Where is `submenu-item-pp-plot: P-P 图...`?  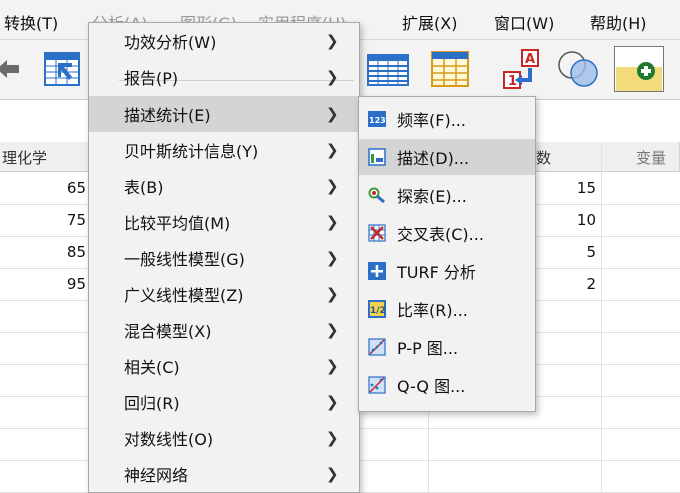
submenu-item-pp-plot: P-P 图... is located at coordinates (447, 347).